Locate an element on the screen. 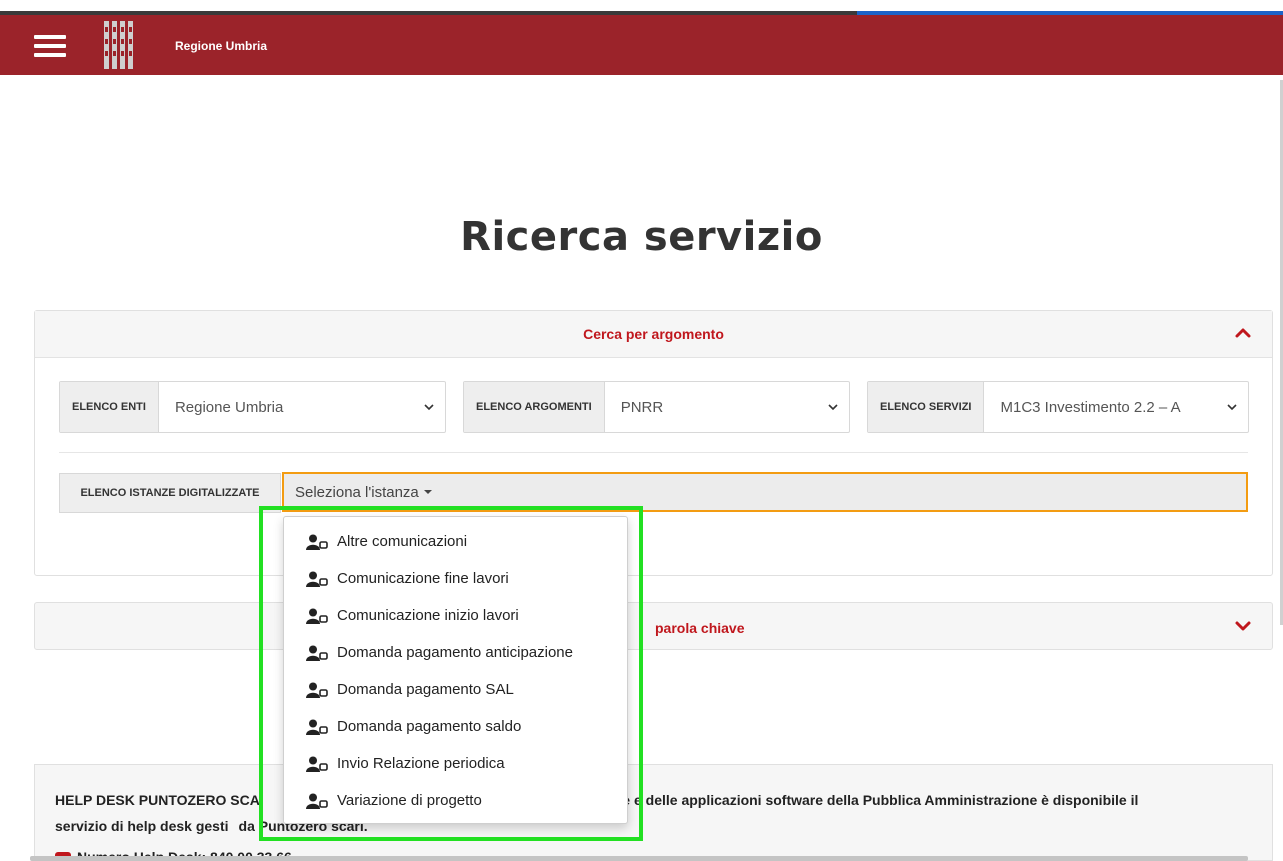 The height and width of the screenshot is (861, 1283). dropdown-item: Domanda pagamento anticipazione is located at coordinates (455, 652).